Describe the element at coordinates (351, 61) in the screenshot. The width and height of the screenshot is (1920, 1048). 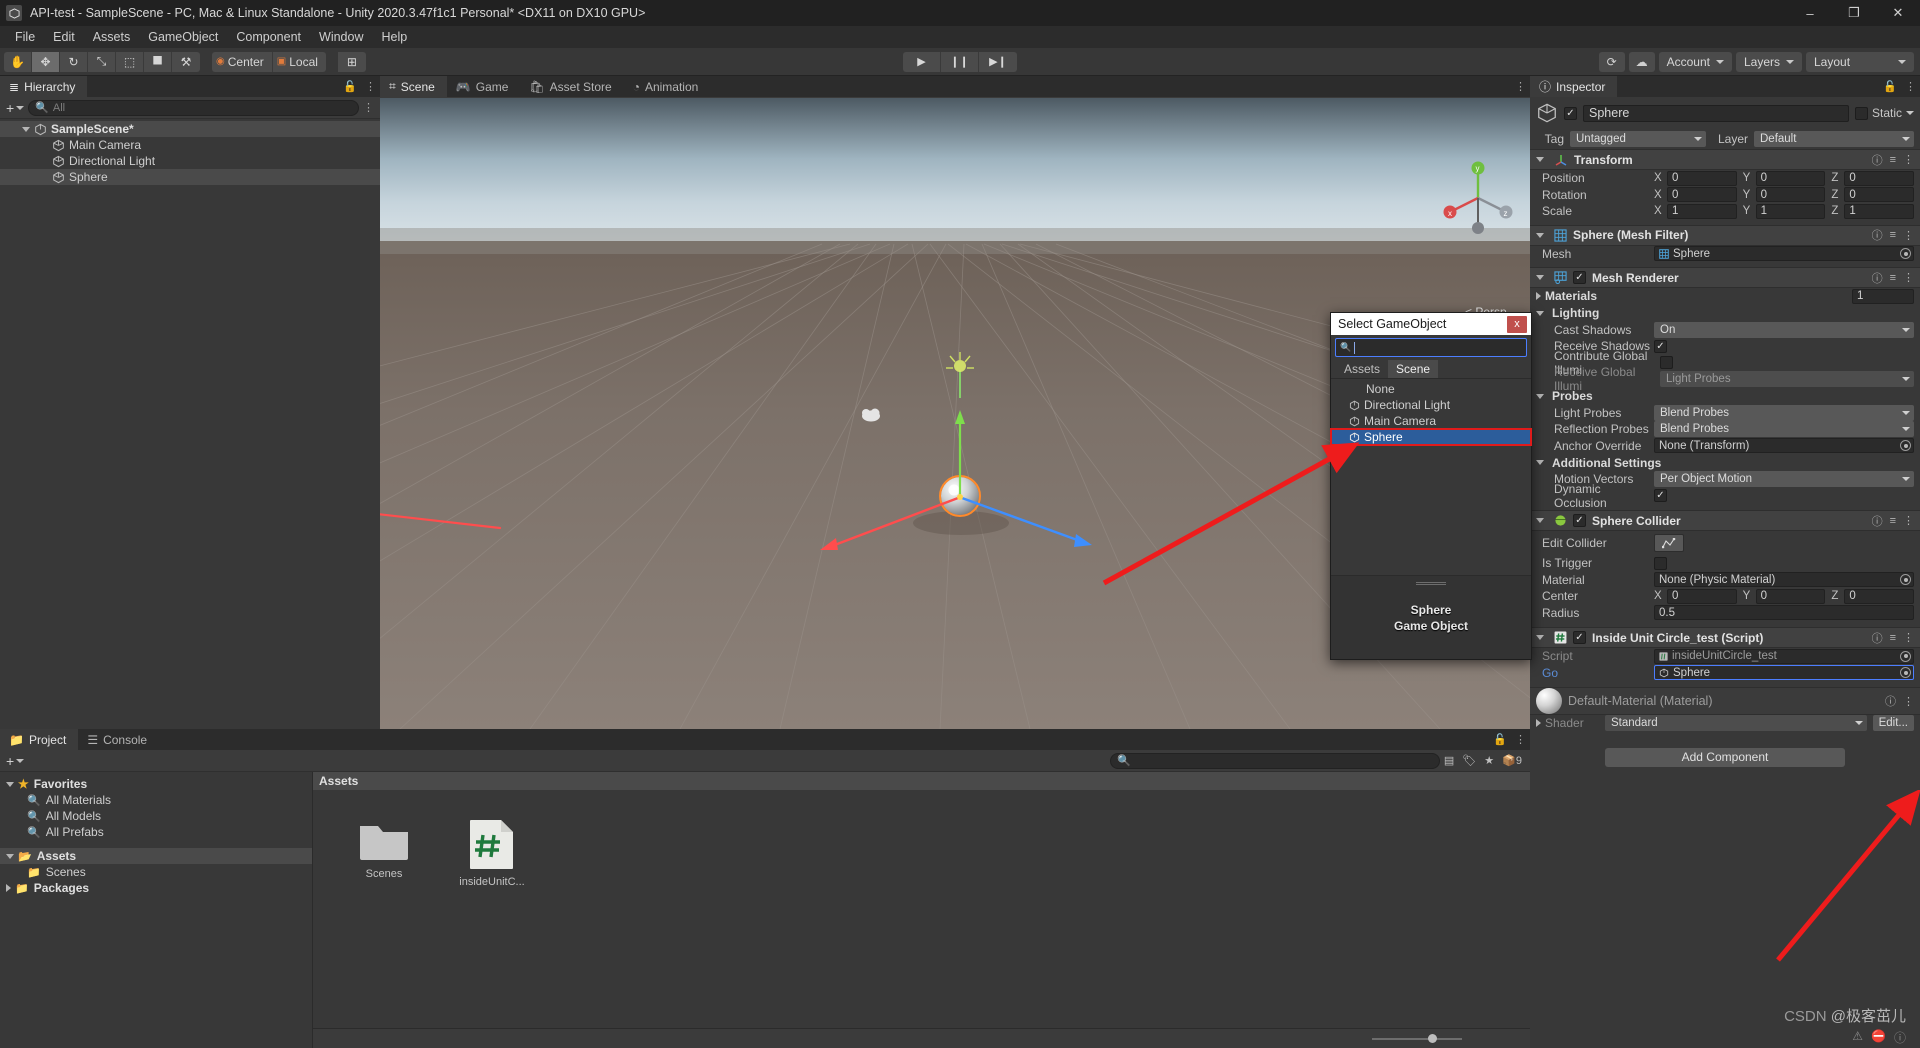
I see `grid-snap-icon: ⊞` at that location.